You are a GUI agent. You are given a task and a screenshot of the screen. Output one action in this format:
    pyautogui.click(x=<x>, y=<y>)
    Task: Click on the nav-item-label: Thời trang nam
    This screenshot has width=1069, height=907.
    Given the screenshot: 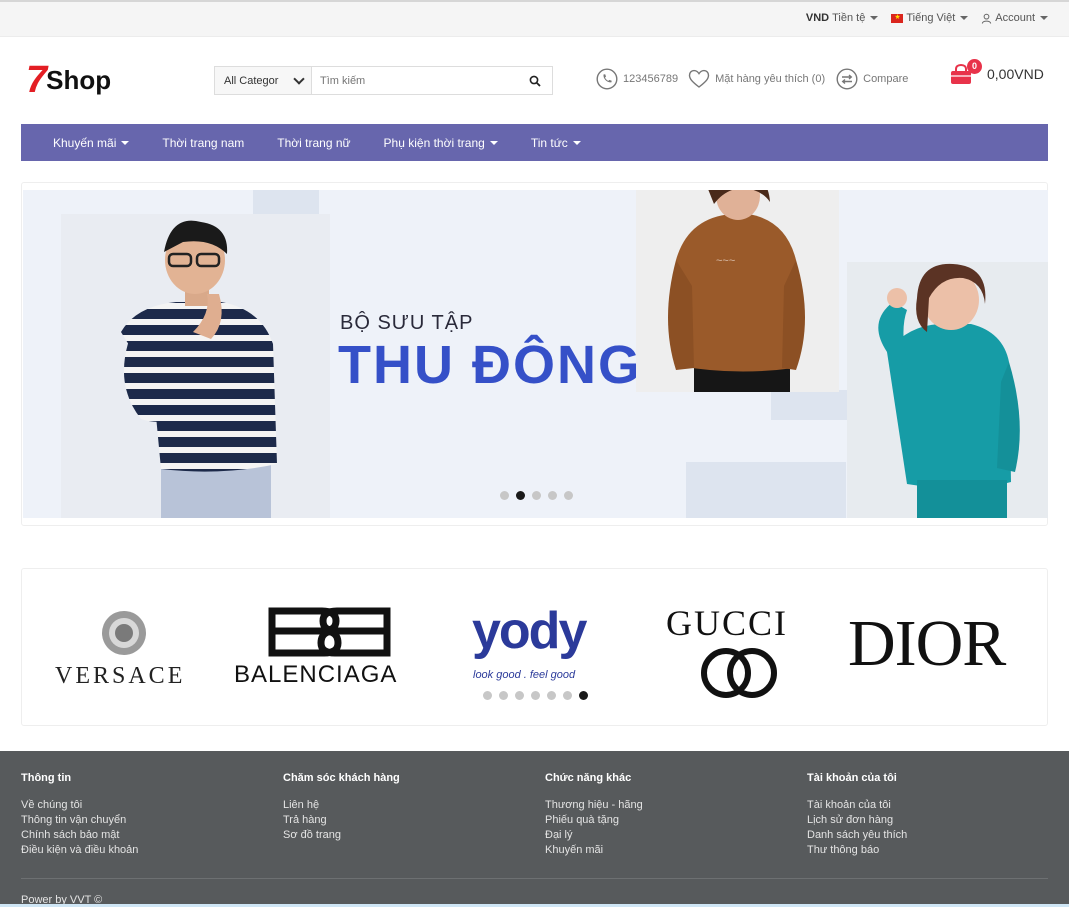 What is the action you would take?
    pyautogui.click(x=203, y=142)
    